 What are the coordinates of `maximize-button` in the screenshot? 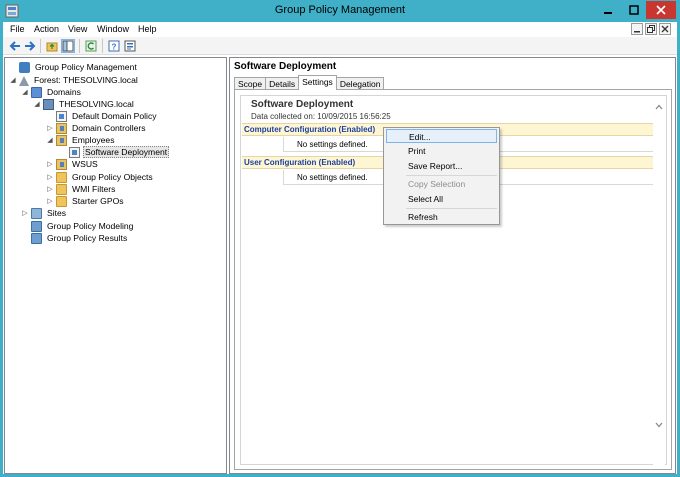 It's located at (634, 10).